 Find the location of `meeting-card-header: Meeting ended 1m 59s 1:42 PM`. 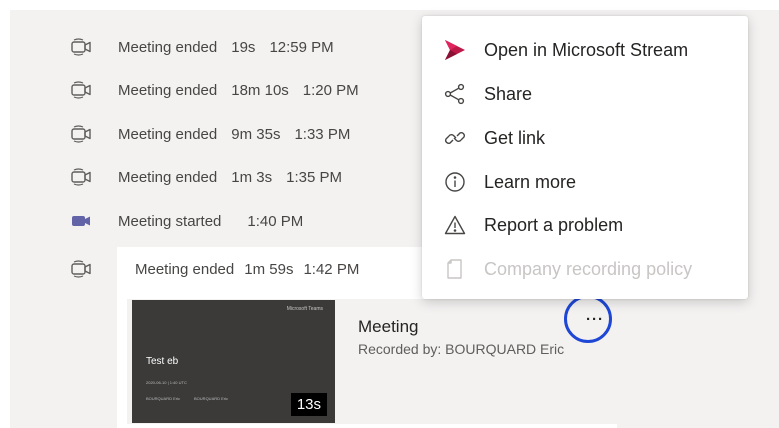

meeting-card-header: Meeting ended 1m 59s 1:42 PM is located at coordinates (252, 269).